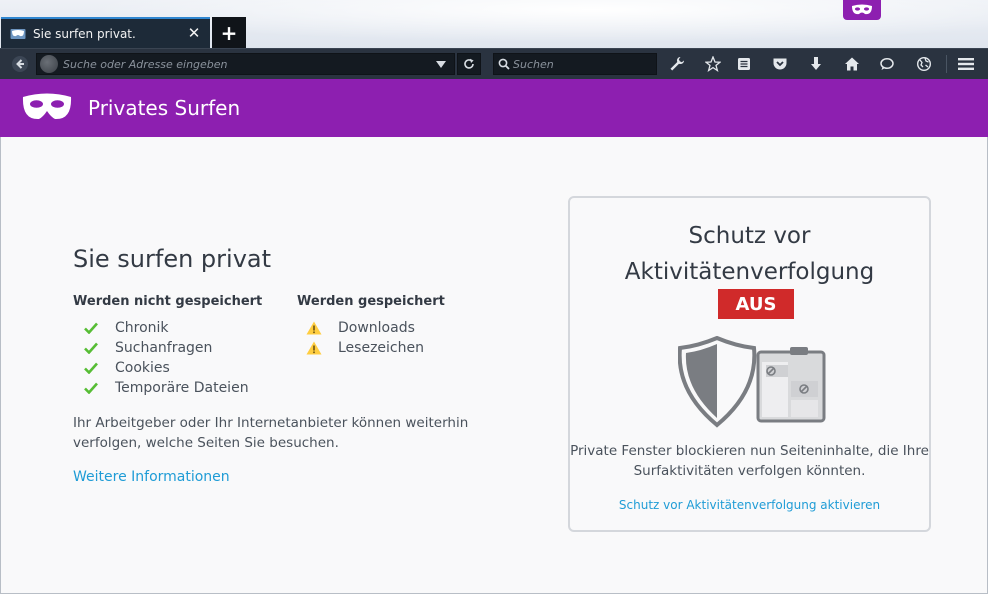  Describe the element at coordinates (584, 64) in the screenshot. I see `search-input` at that location.